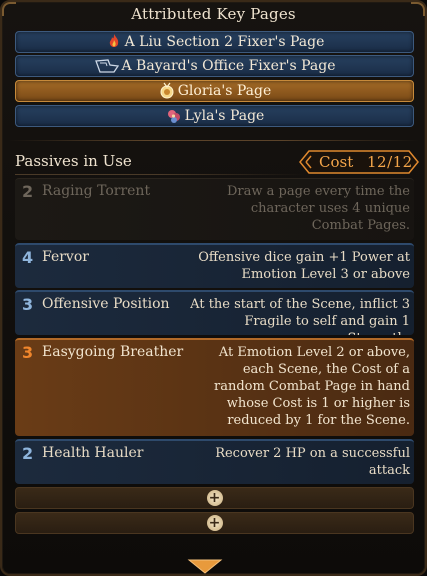  I want to click on passive-cost: 4, so click(28, 257).